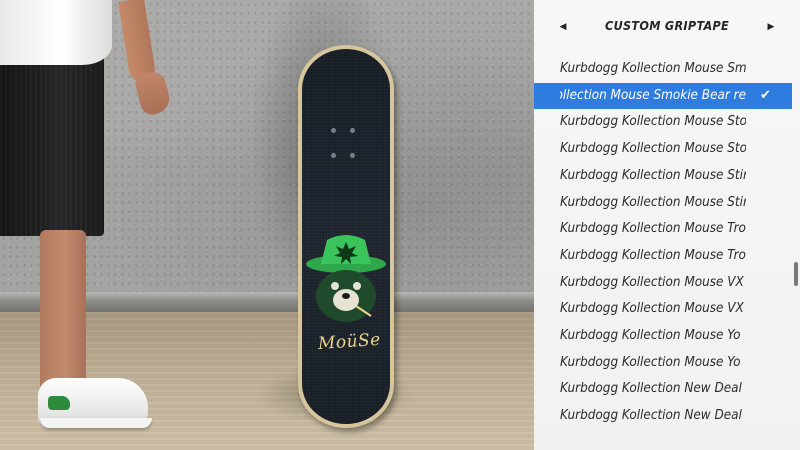 The image size is (800, 450). Describe the element at coordinates (63, 310) in the screenshot. I see `skater-leg` at that location.